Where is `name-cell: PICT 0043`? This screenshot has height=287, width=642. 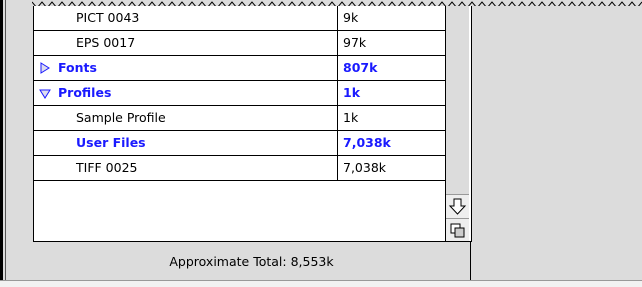
name-cell: PICT 0043 is located at coordinates (186, 18).